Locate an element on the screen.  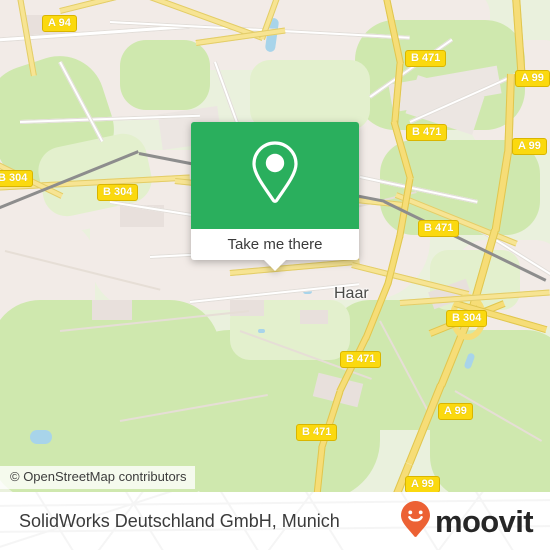
take-me-there-button: Take me there is located at coordinates (275, 244).